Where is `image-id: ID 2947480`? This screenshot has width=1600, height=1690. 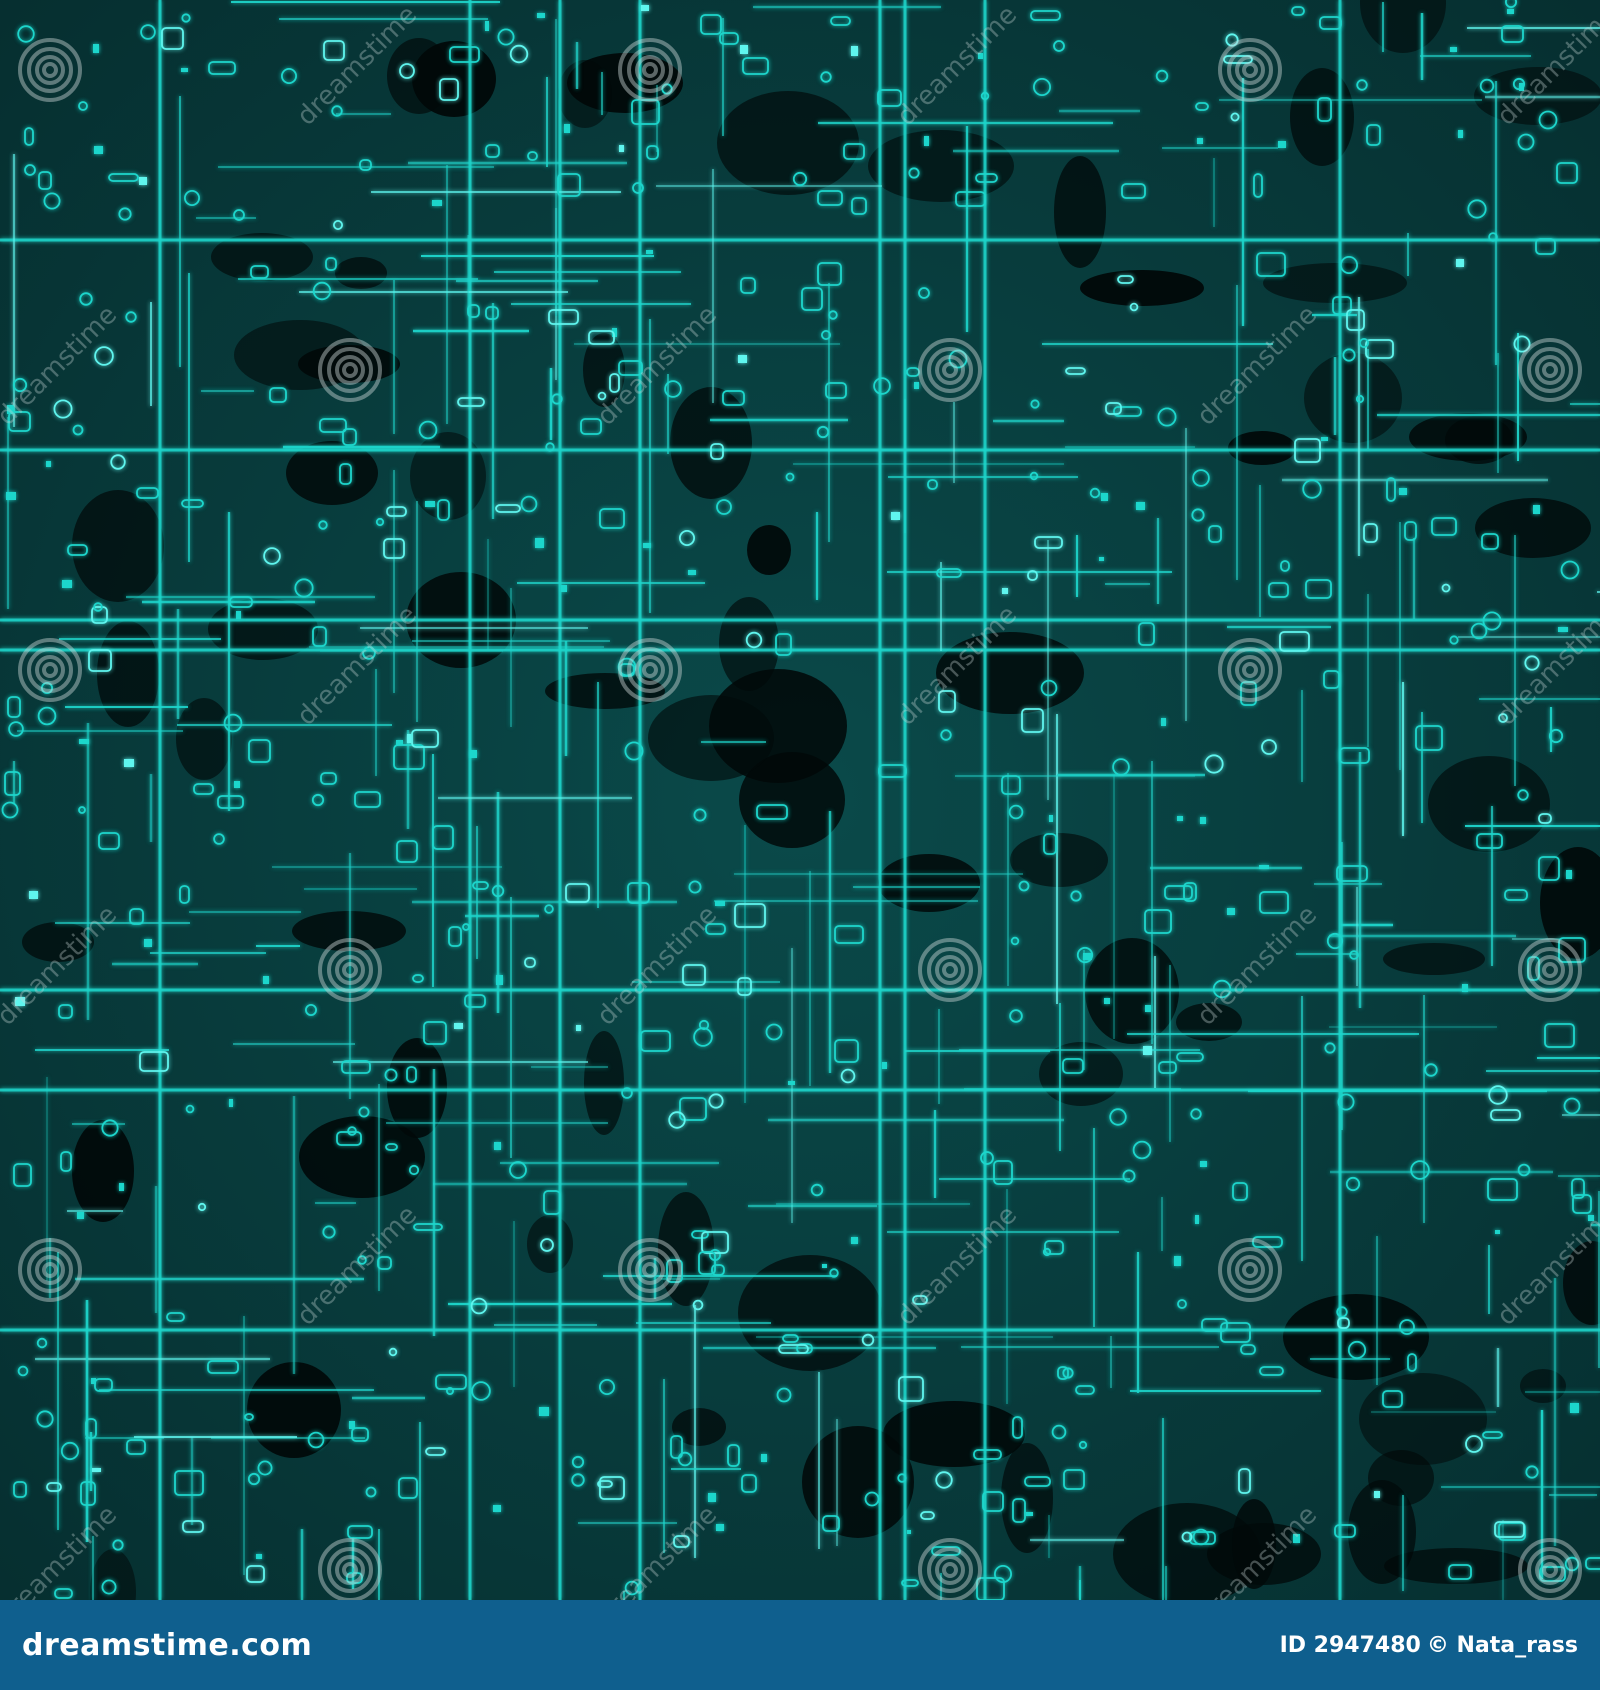
image-id: ID 2947480 is located at coordinates (1350, 1645).